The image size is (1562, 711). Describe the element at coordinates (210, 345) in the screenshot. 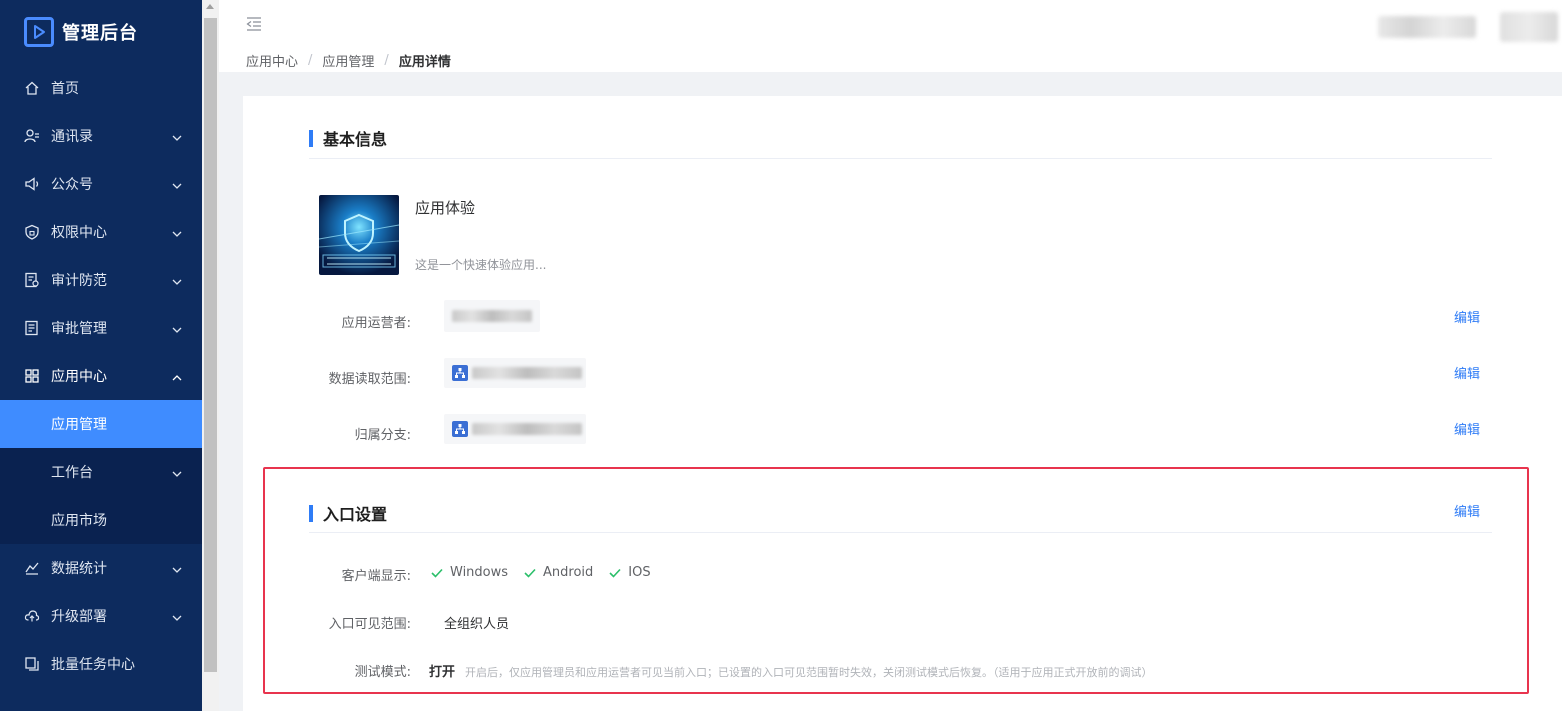

I see `sidebar-scrollbar-thumb` at that location.